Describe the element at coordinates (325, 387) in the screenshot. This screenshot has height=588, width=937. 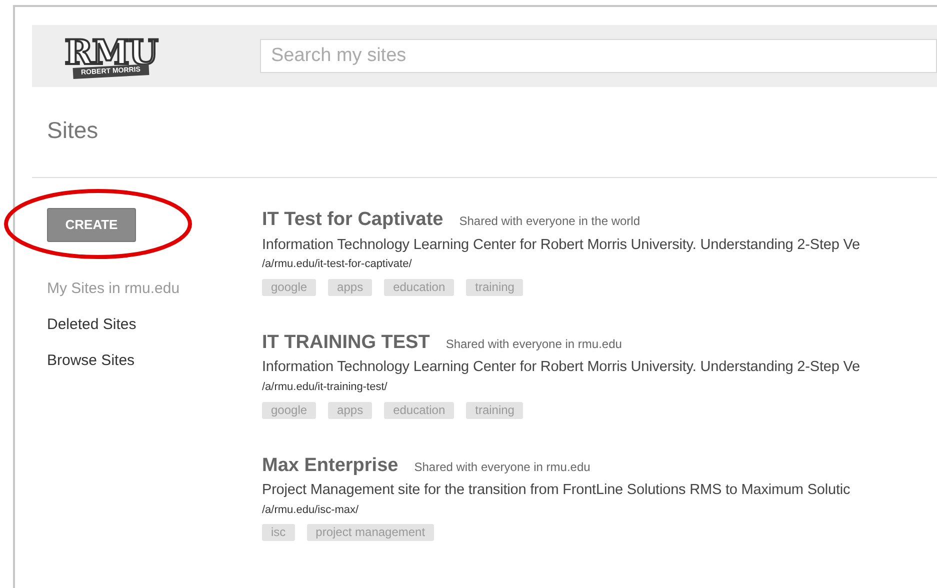
I see `site-url: /a/rmu.edu/it-training-test/` at that location.